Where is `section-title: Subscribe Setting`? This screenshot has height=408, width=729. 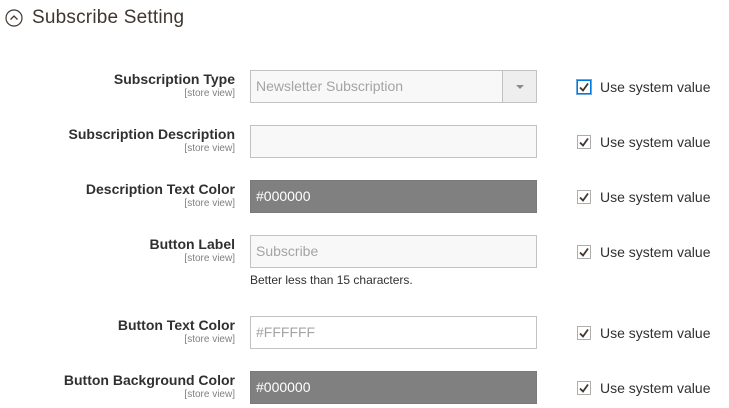
section-title: Subscribe Setting is located at coordinates (108, 17).